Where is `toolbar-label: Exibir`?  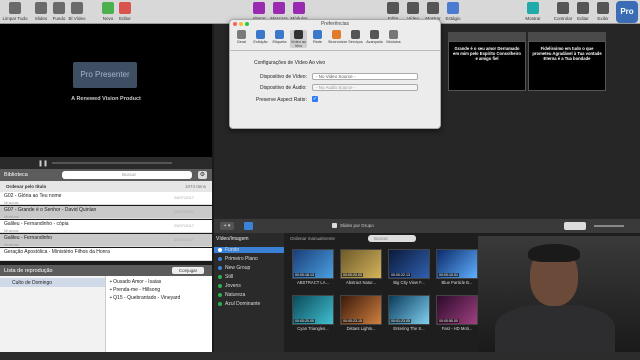
toolbar-label: Exibir is located at coordinates (603, 18).